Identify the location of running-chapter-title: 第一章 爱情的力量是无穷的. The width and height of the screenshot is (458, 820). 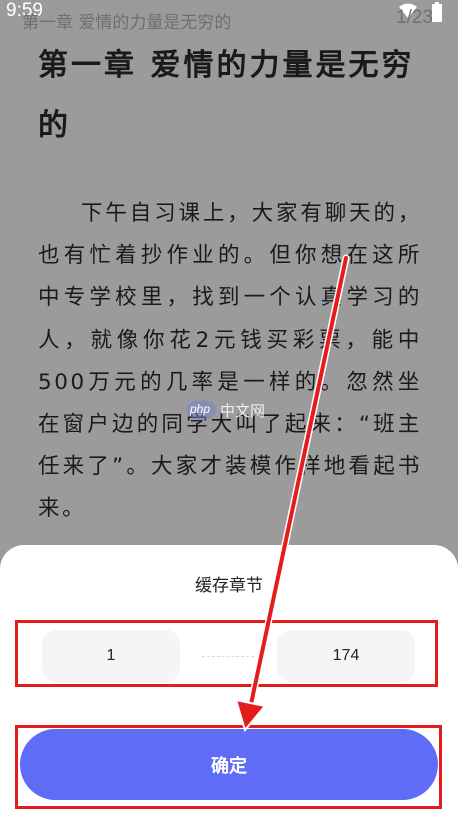
(127, 23).